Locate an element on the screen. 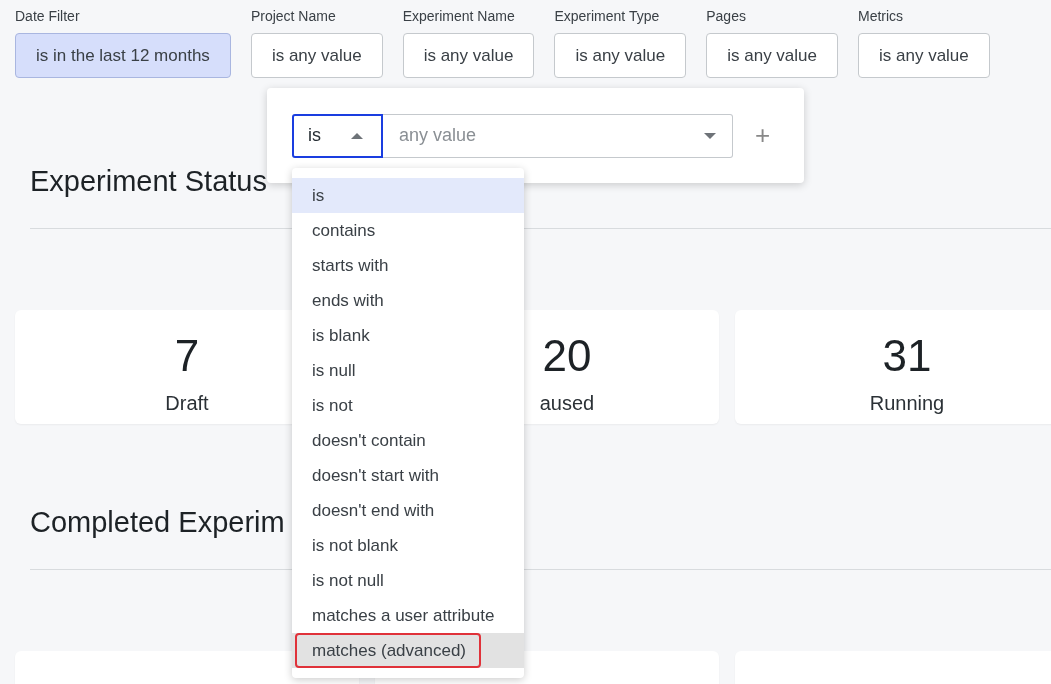  stat-label: Running is located at coordinates (907, 403).